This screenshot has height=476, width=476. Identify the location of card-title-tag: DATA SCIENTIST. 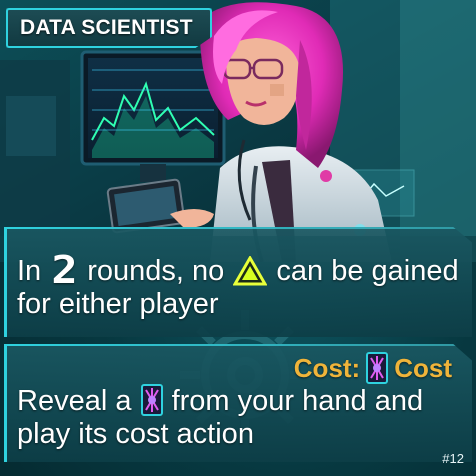
(109, 28).